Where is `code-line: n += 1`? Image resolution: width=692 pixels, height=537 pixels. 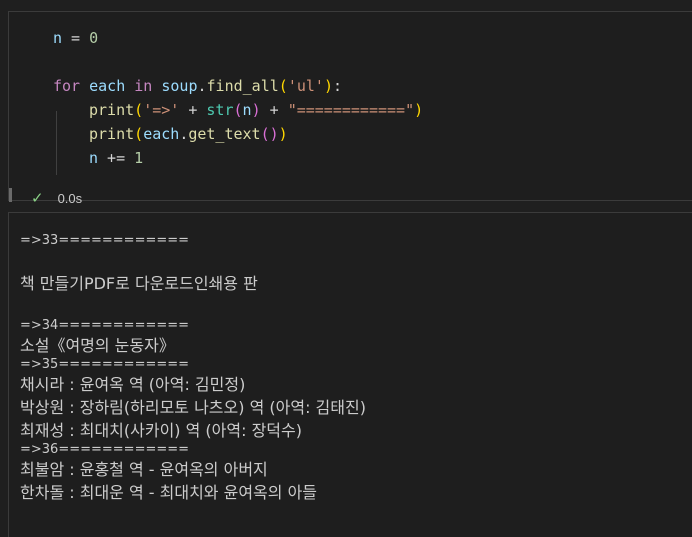 code-line: n += 1 is located at coordinates (238, 158).